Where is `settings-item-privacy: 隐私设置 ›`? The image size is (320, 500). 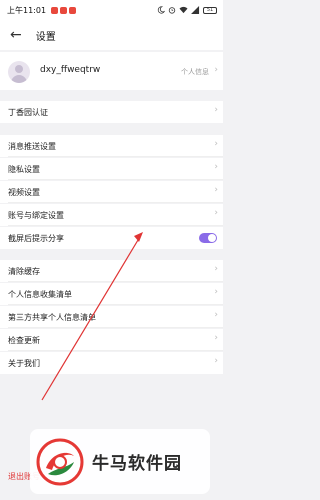
settings-item-privacy: 隐私设置 › is located at coordinates (111, 169).